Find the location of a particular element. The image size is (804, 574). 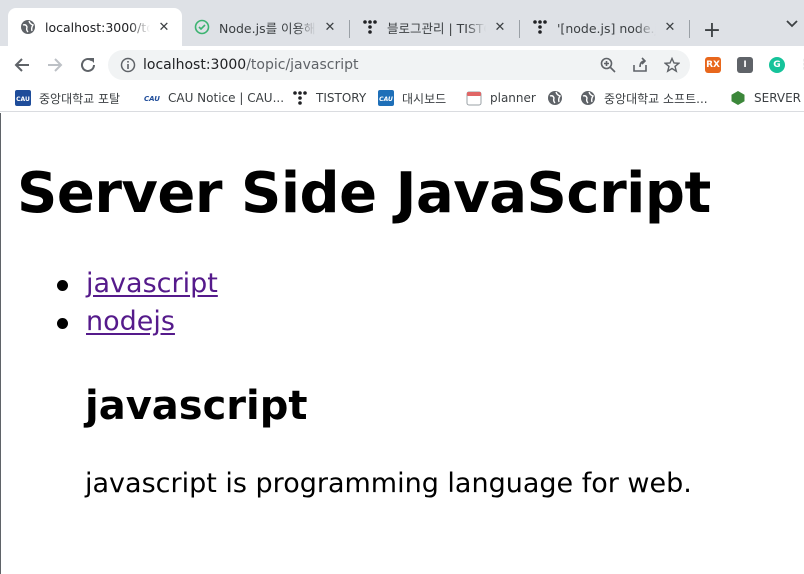

bookmark-globe is located at coordinates (559, 98).